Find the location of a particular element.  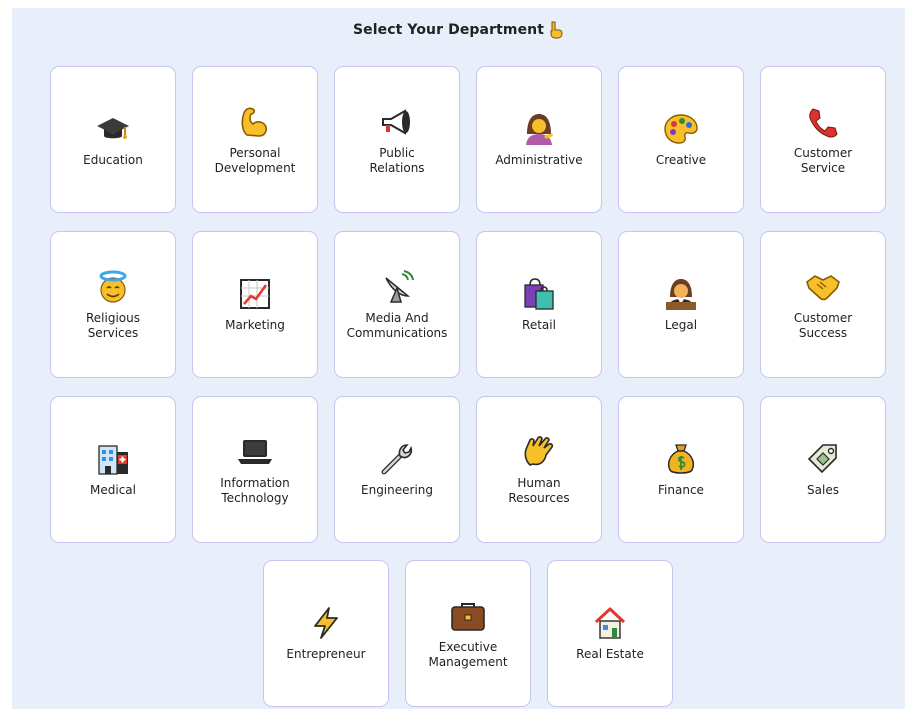

department-label: Customer Service is located at coordinates (823, 160).